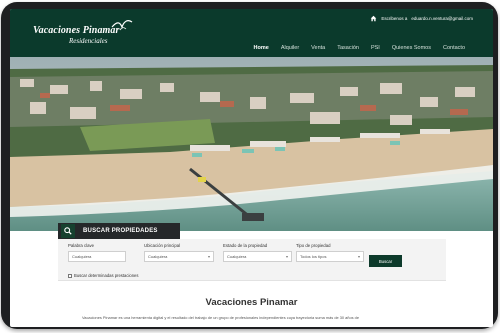 The width and height of the screenshot is (500, 333). What do you see at coordinates (245, 245) in the screenshot?
I see `status-label: Estado de la propiedad` at bounding box center [245, 245].